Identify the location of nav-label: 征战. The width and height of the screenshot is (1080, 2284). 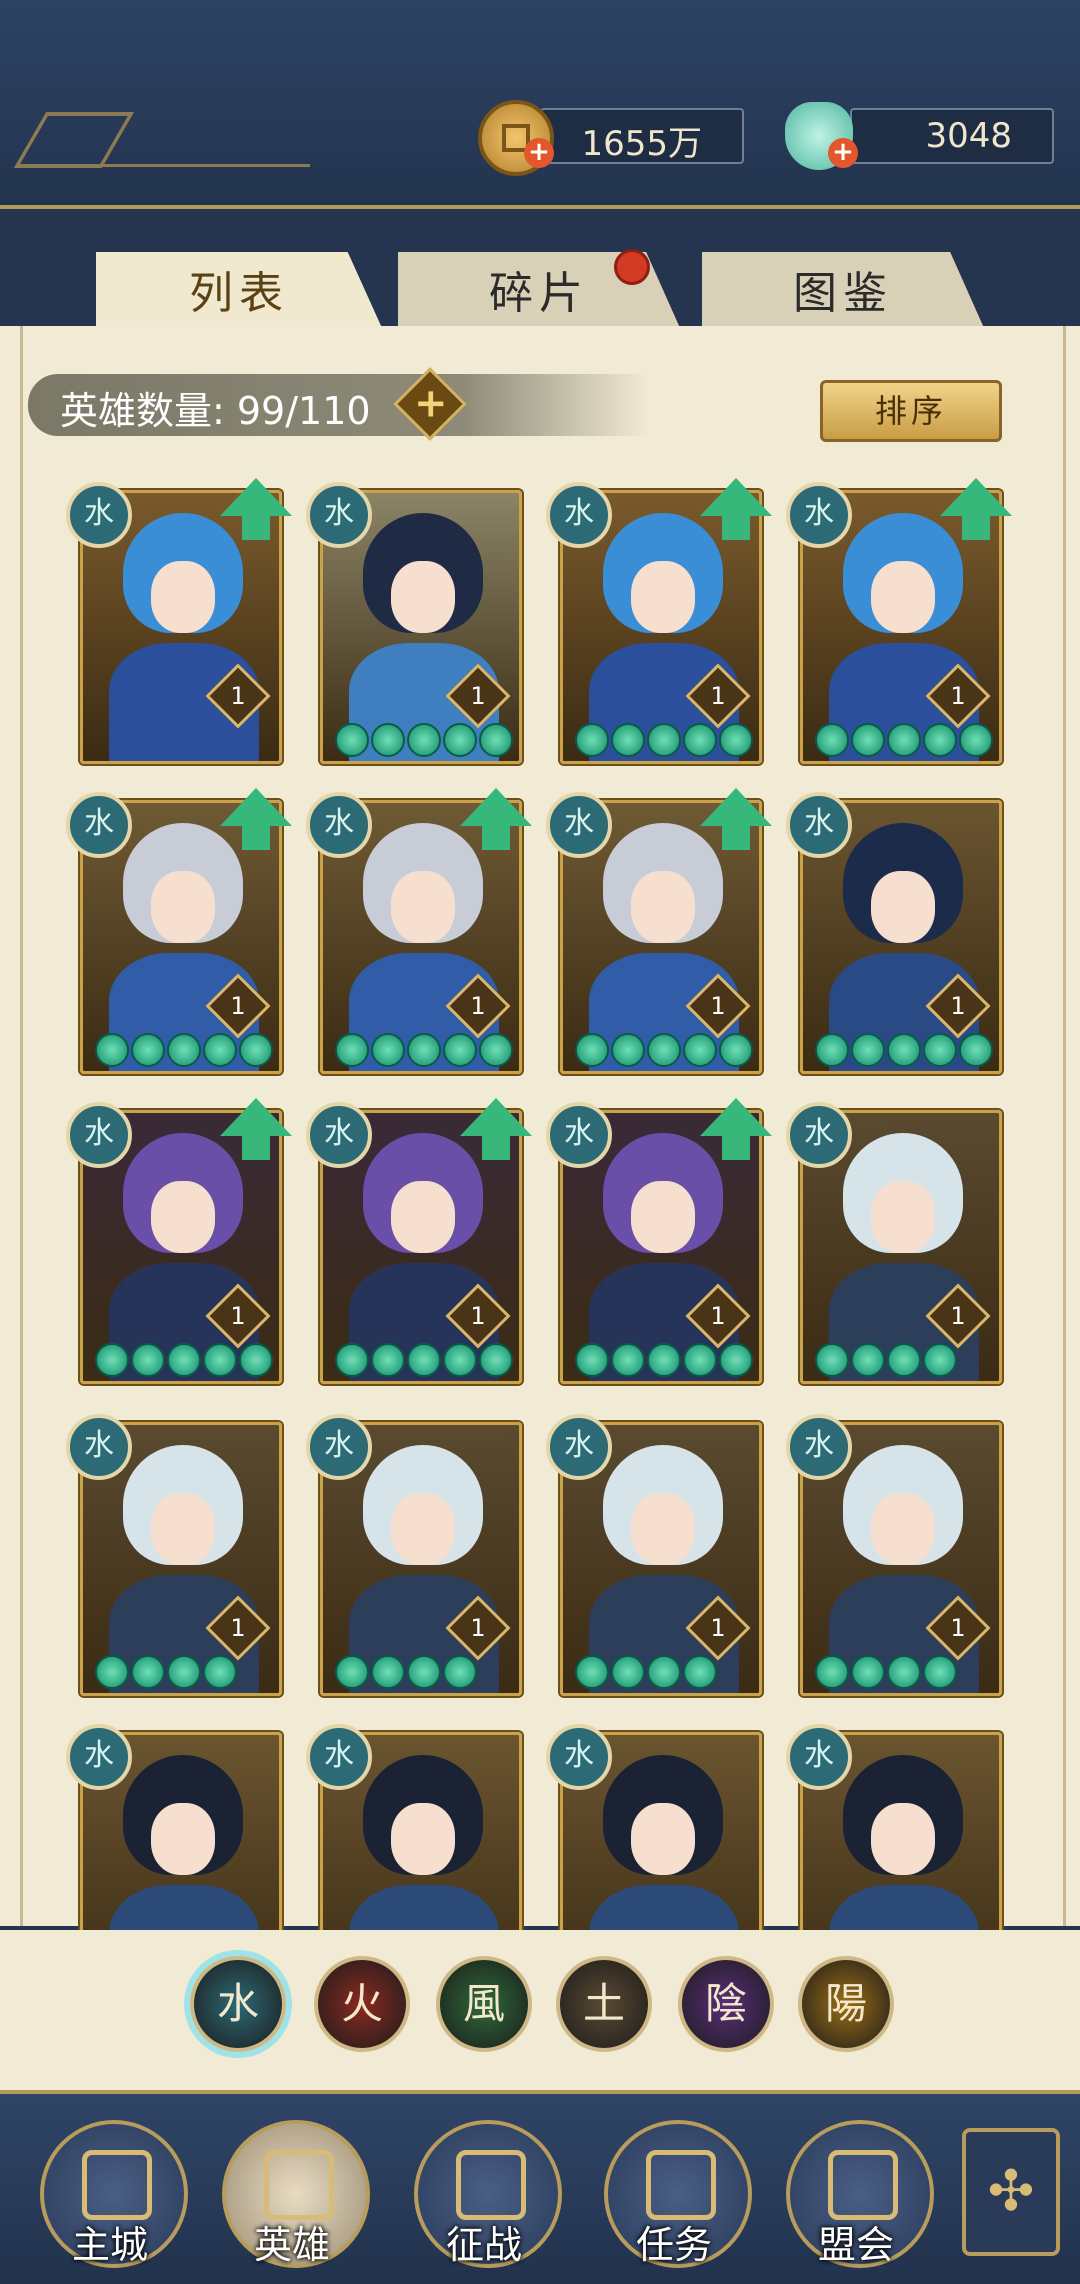
(483, 2245).